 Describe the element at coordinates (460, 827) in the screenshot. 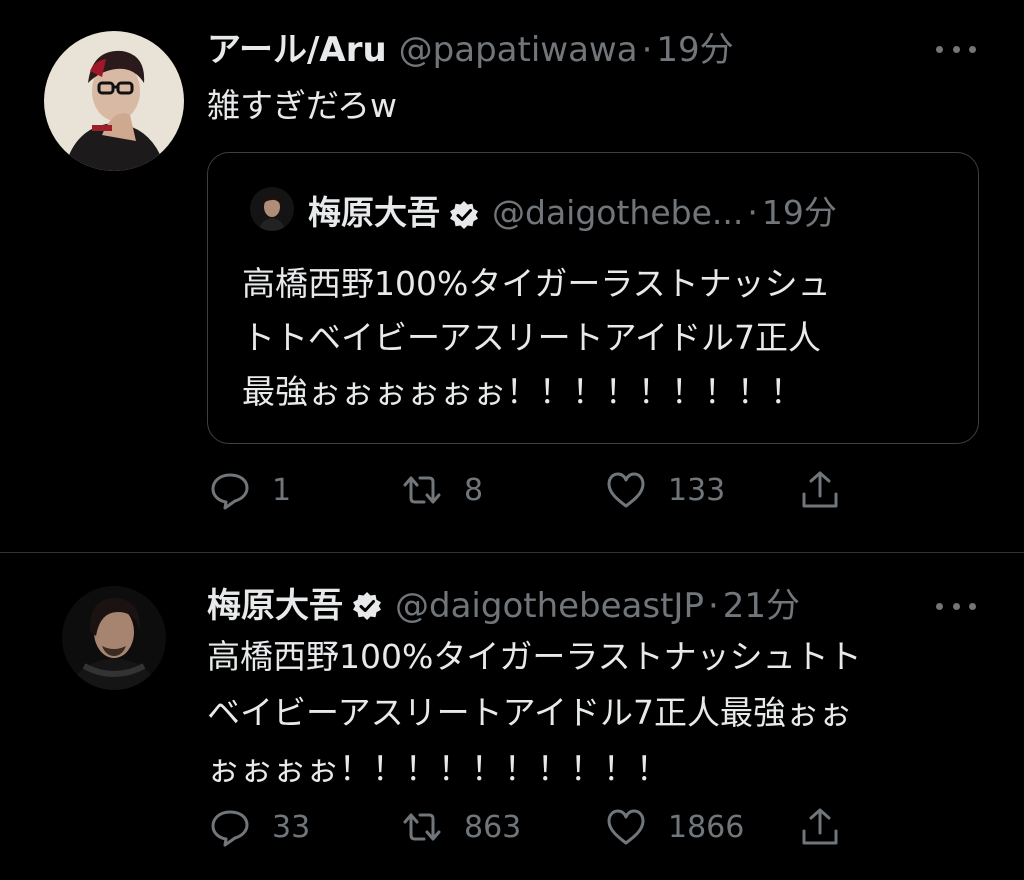

I see `retweet-button: 863` at that location.